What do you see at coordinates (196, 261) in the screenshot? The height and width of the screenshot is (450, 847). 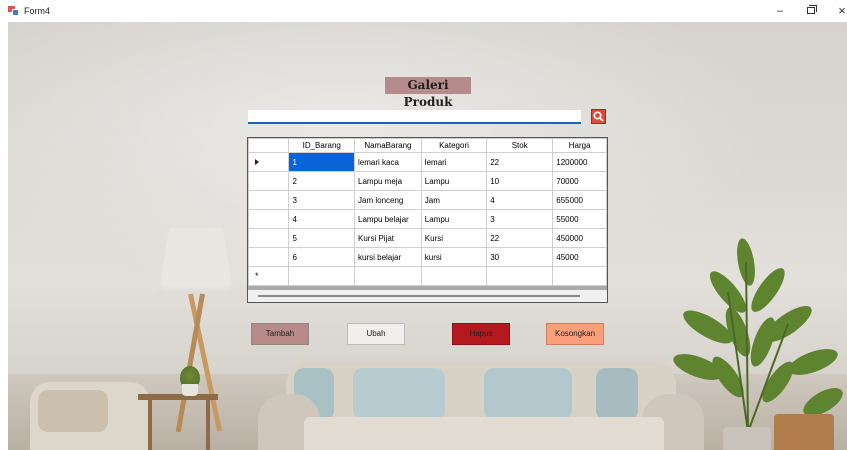 I see `lamp-image` at bounding box center [196, 261].